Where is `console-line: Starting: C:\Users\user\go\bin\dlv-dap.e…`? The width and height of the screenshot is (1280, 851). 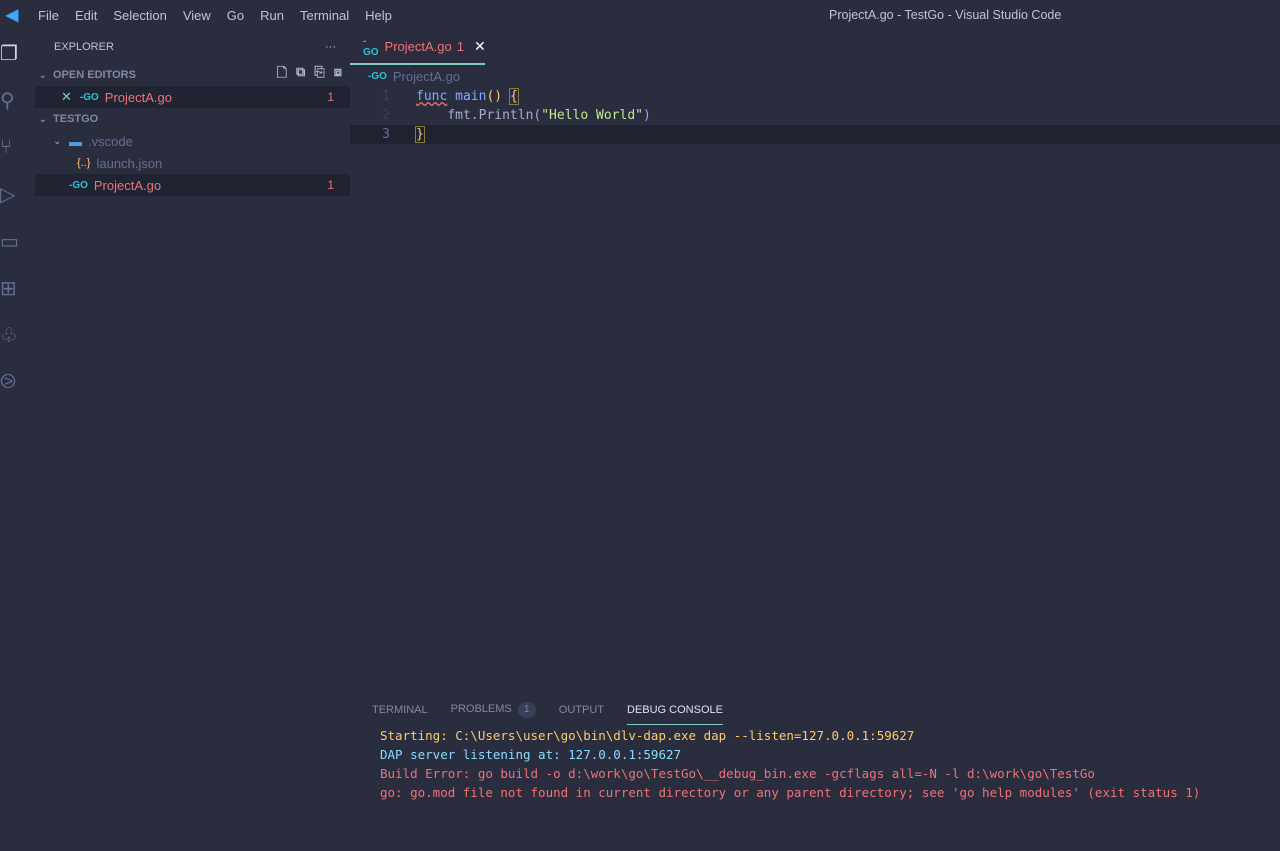 console-line: Starting: C:\Users\user\go\bin\dlv-dap.e… is located at coordinates (647, 735).